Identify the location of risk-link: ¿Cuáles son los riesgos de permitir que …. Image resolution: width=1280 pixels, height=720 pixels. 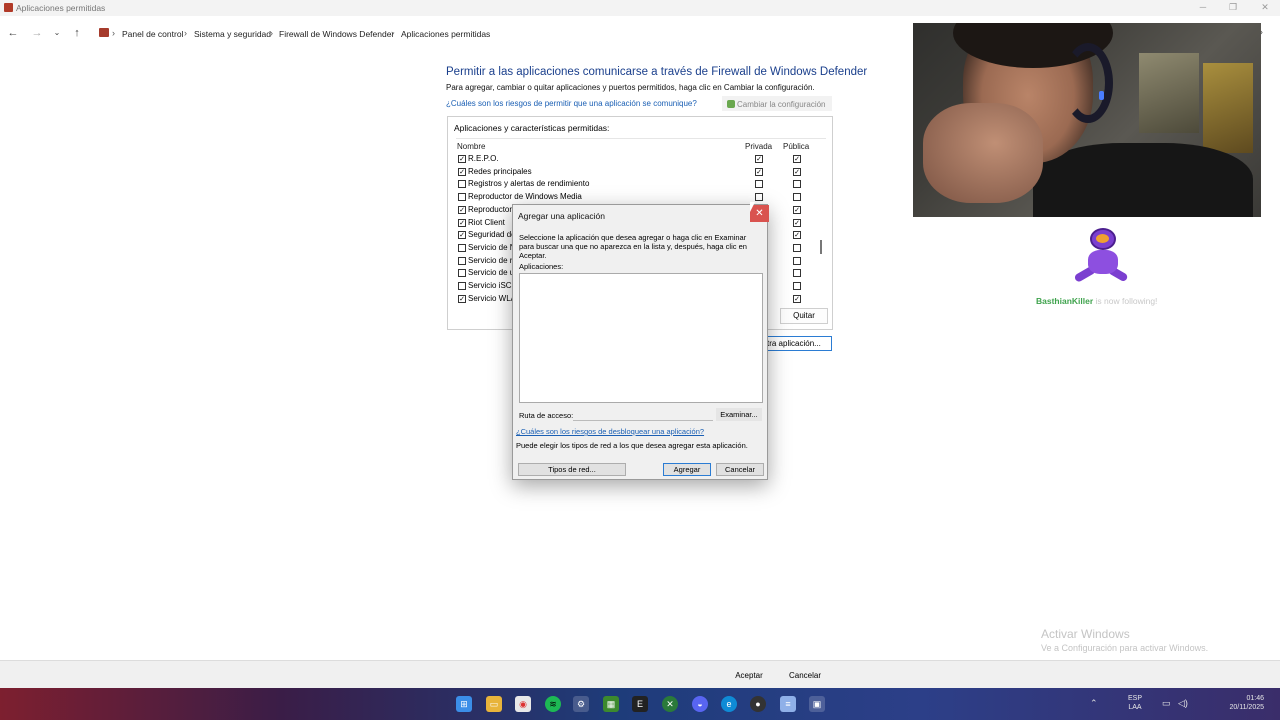
(571, 103).